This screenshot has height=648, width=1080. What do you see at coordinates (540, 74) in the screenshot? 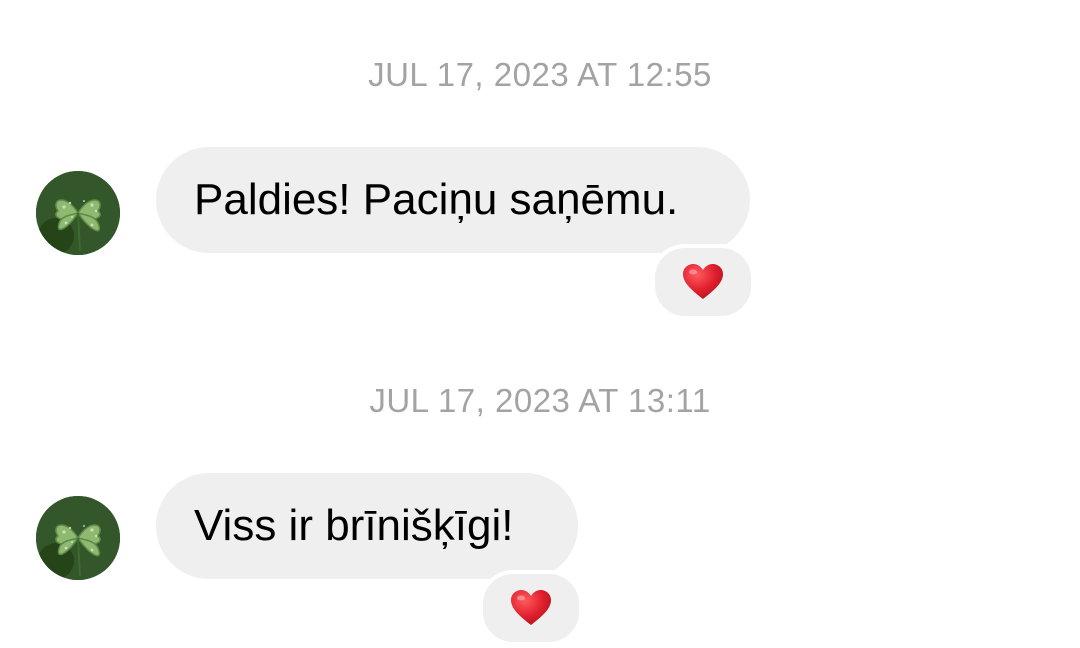
I see `message-timestamp: JUL 17, 2023 AT 12:55` at bounding box center [540, 74].